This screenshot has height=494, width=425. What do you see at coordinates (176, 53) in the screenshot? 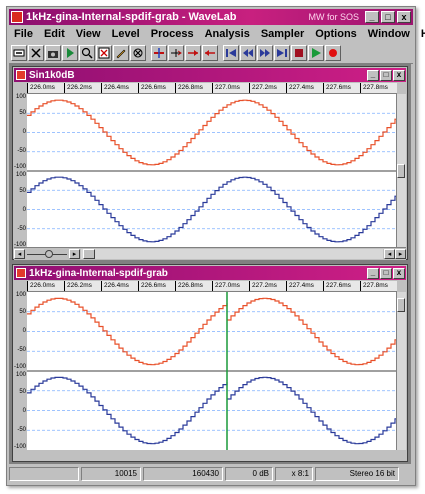
I see `tool-cursor-icon` at bounding box center [176, 53].